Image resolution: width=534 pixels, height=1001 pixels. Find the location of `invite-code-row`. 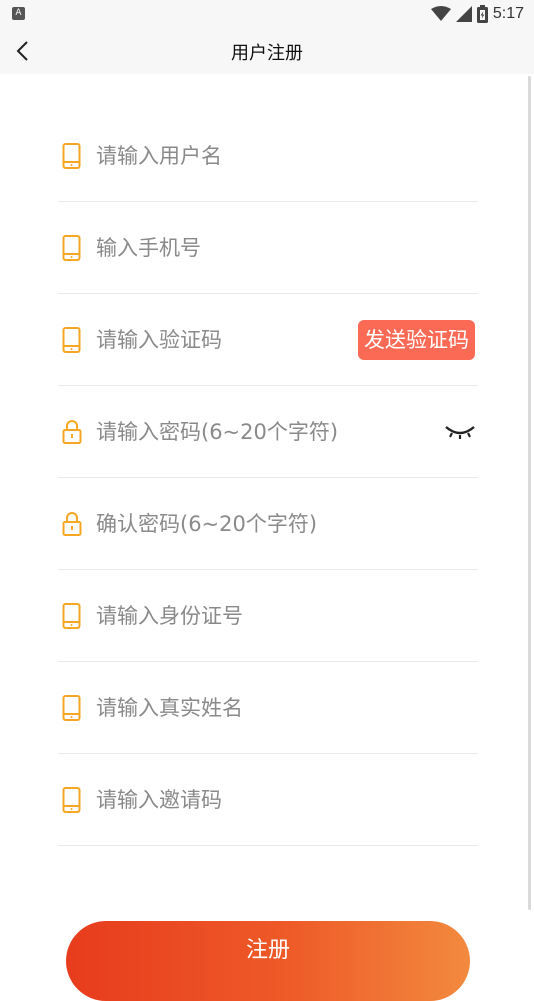

invite-code-row is located at coordinates (268, 800).